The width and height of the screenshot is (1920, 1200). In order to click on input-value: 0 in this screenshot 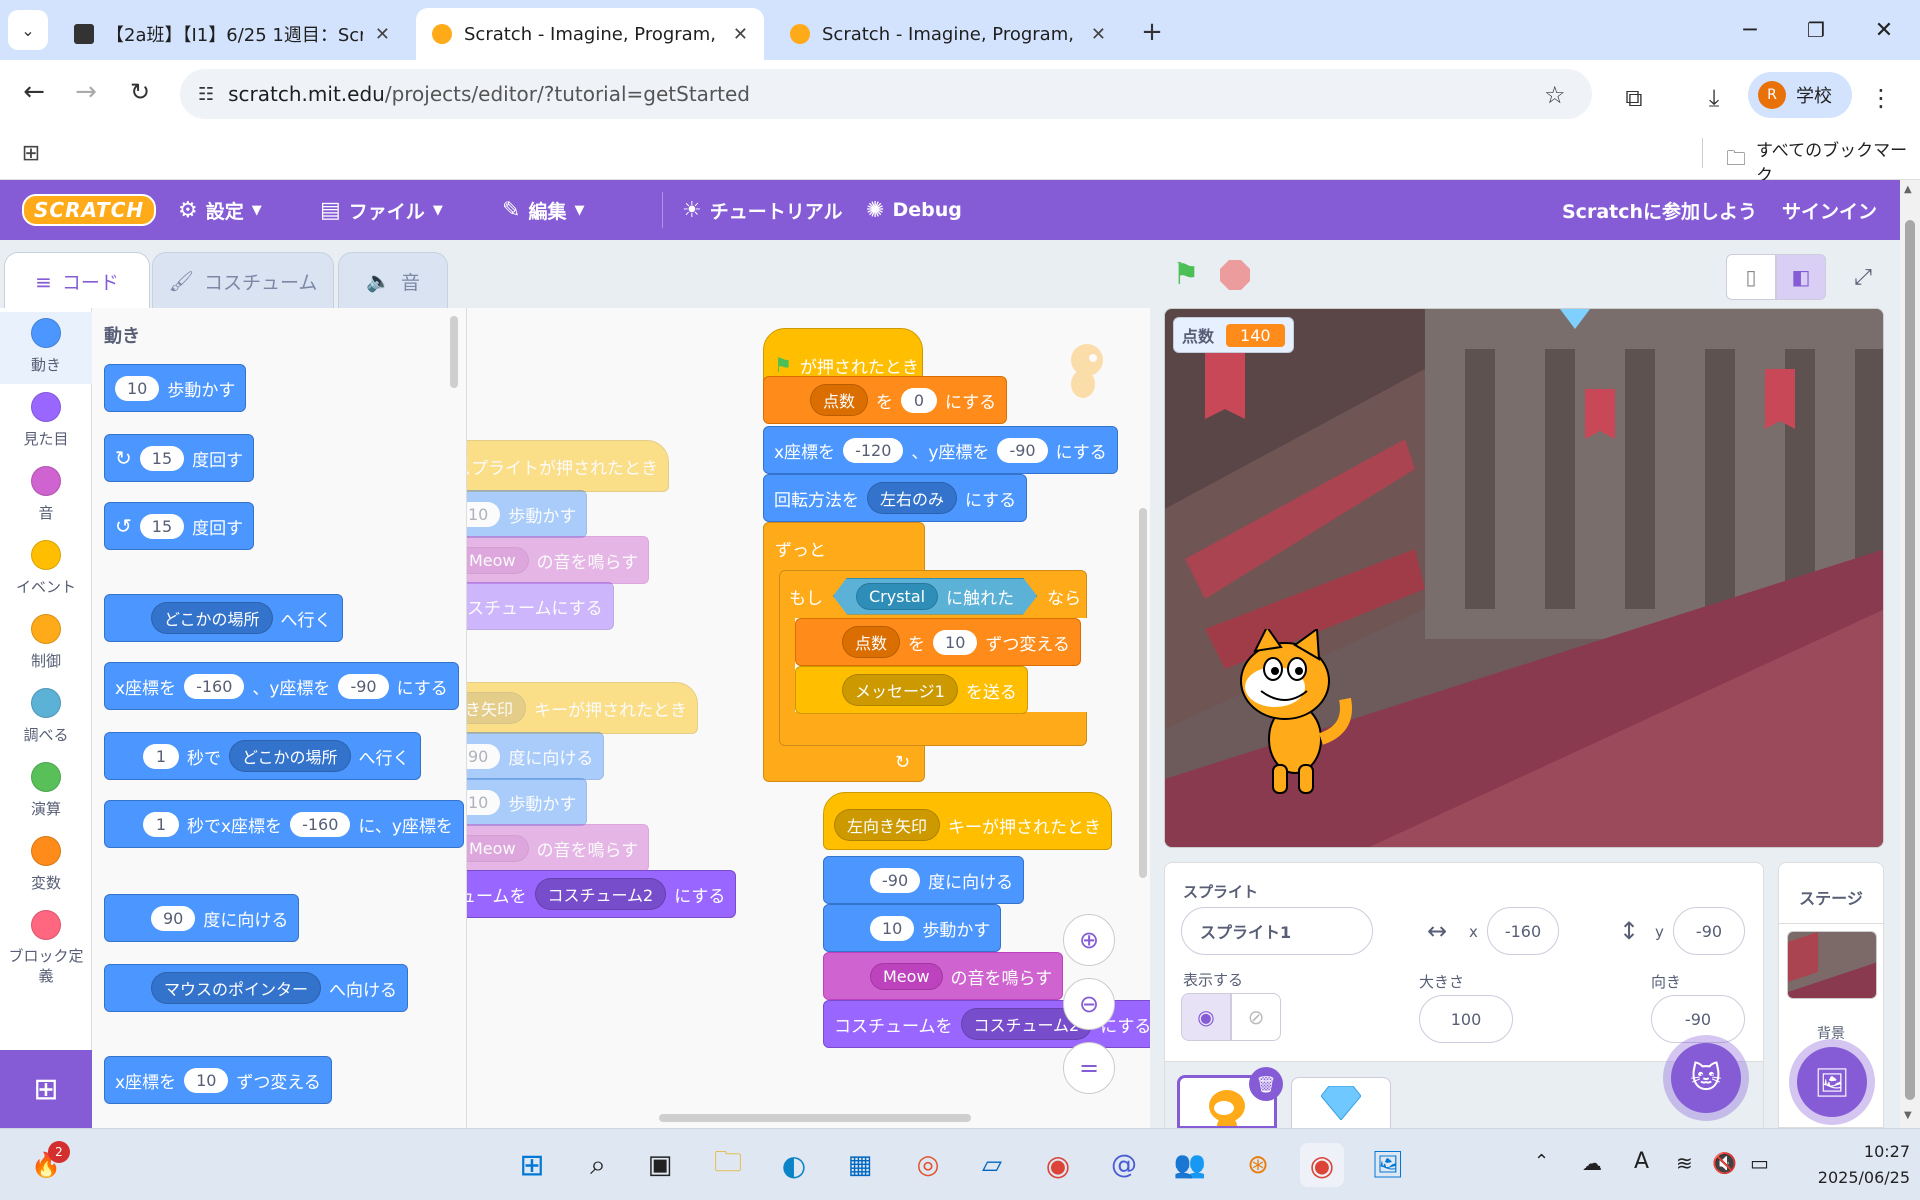, I will do `click(919, 400)`.